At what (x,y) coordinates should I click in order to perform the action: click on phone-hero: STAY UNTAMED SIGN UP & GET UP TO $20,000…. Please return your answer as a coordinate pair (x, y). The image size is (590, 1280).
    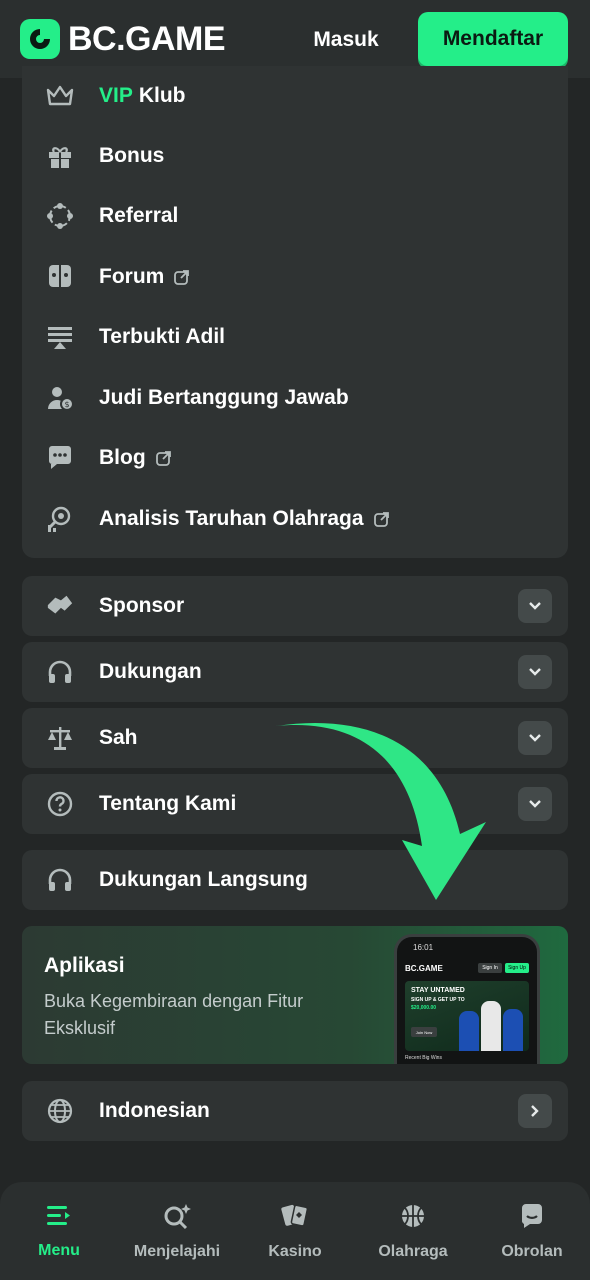
    Looking at the image, I should click on (467, 1016).